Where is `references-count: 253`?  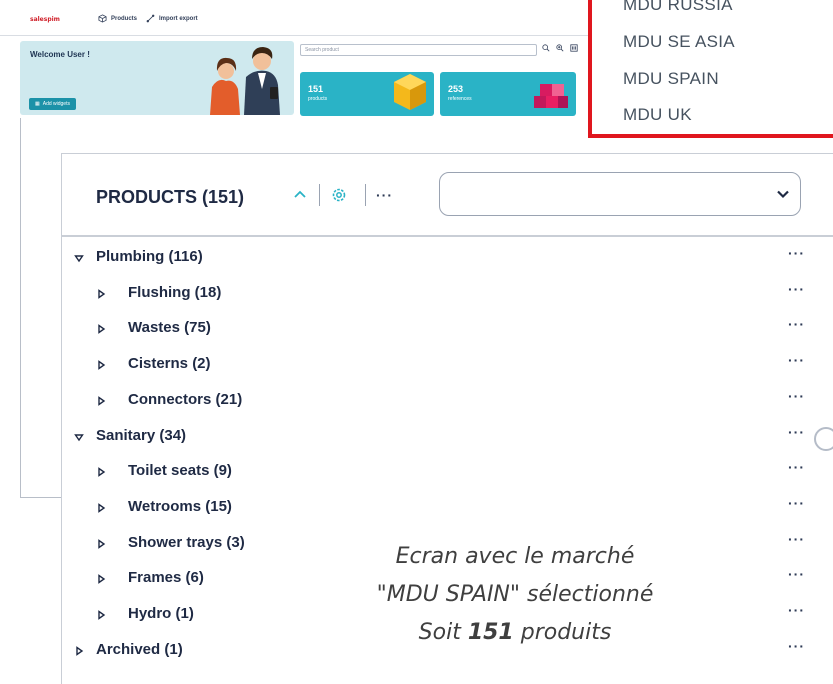
references-count: 253 is located at coordinates (456, 89).